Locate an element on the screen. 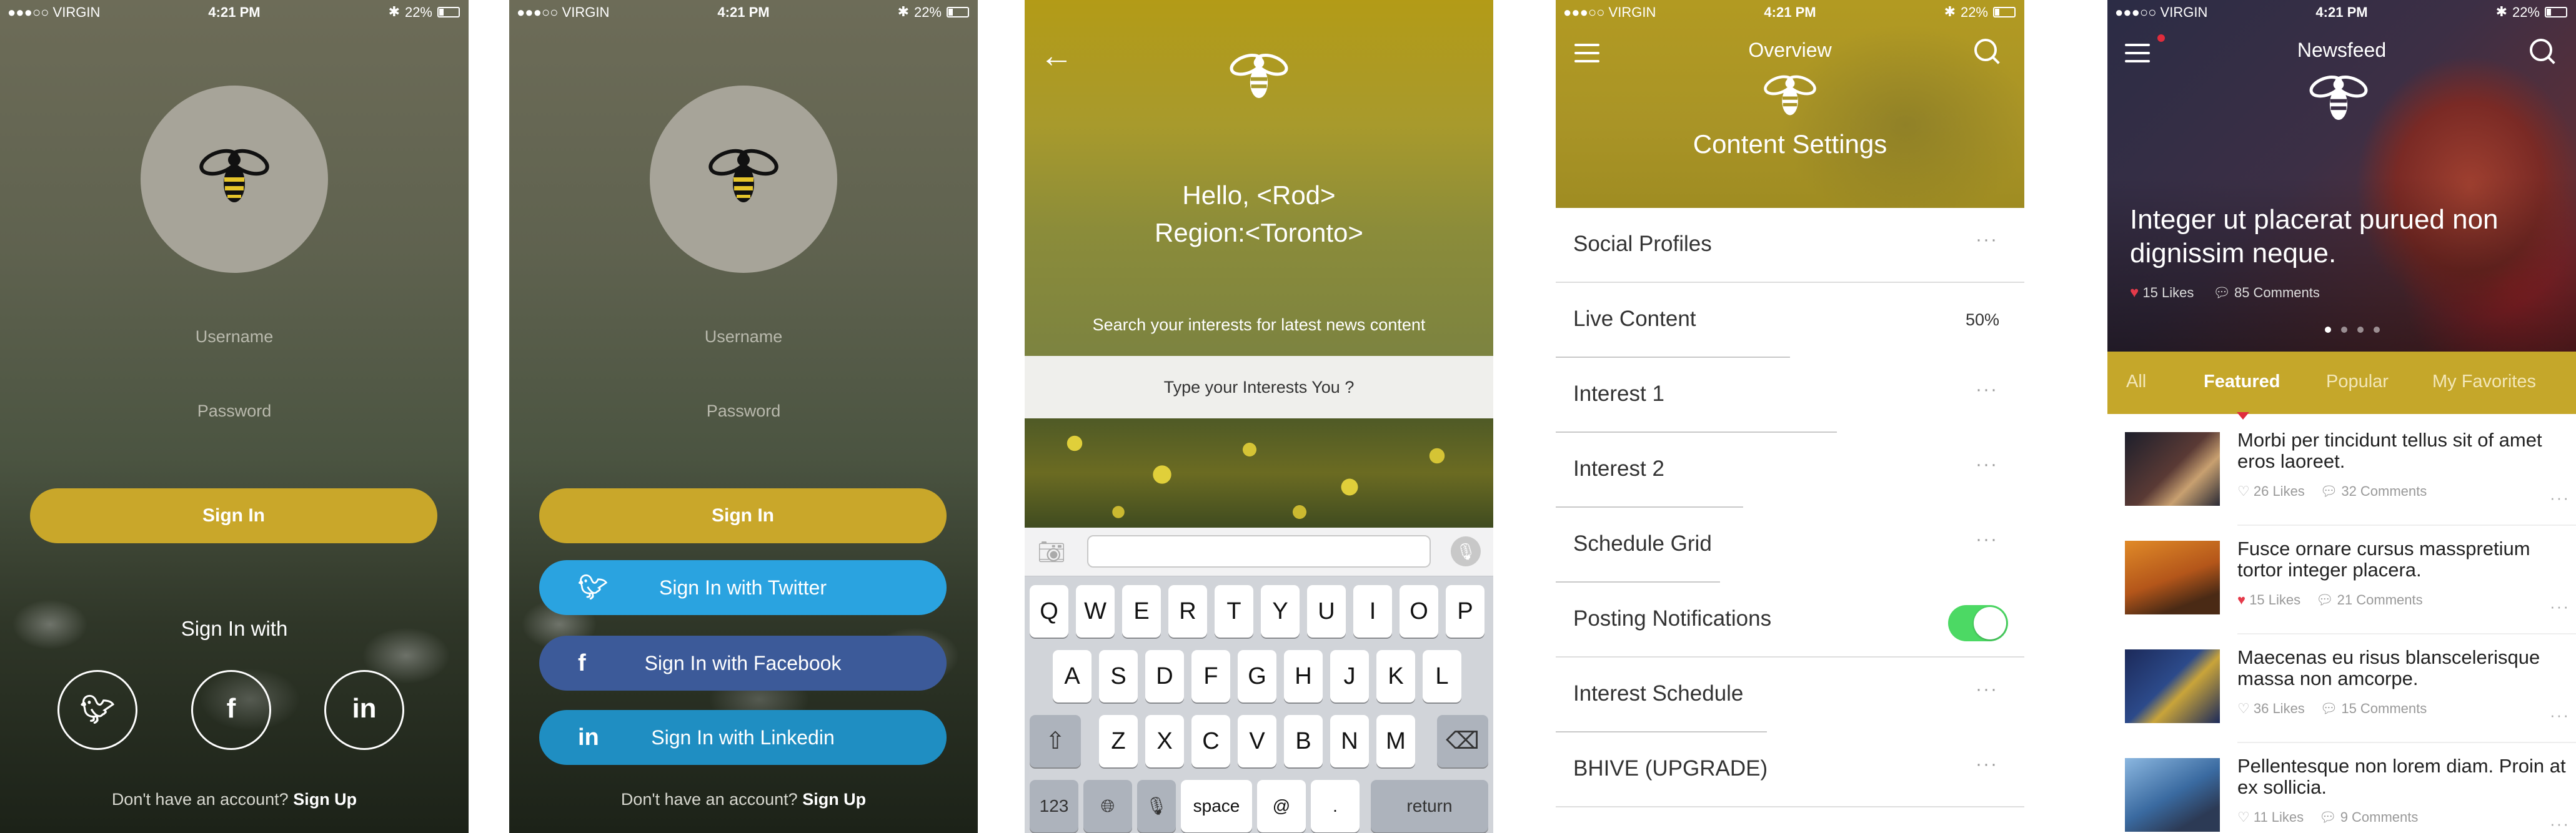 Image resolution: width=2576 pixels, height=833 pixels. key: L is located at coordinates (1442, 676).